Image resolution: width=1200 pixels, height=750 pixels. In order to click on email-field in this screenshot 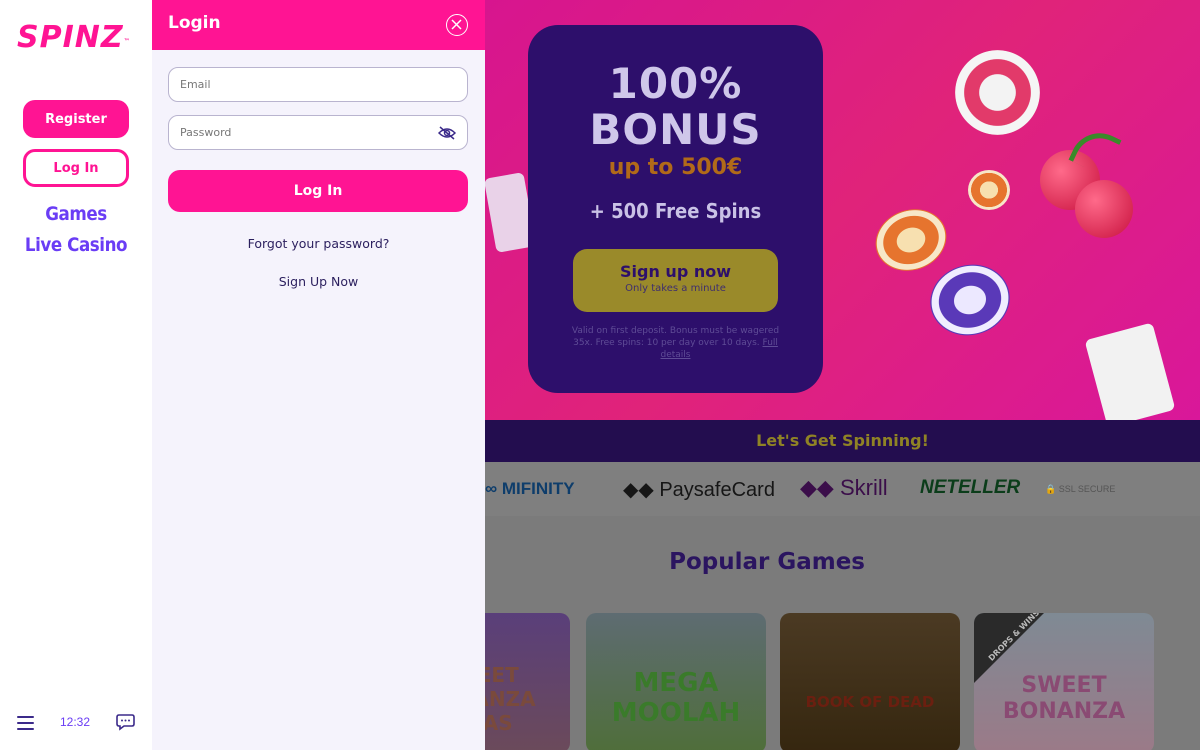, I will do `click(318, 84)`.